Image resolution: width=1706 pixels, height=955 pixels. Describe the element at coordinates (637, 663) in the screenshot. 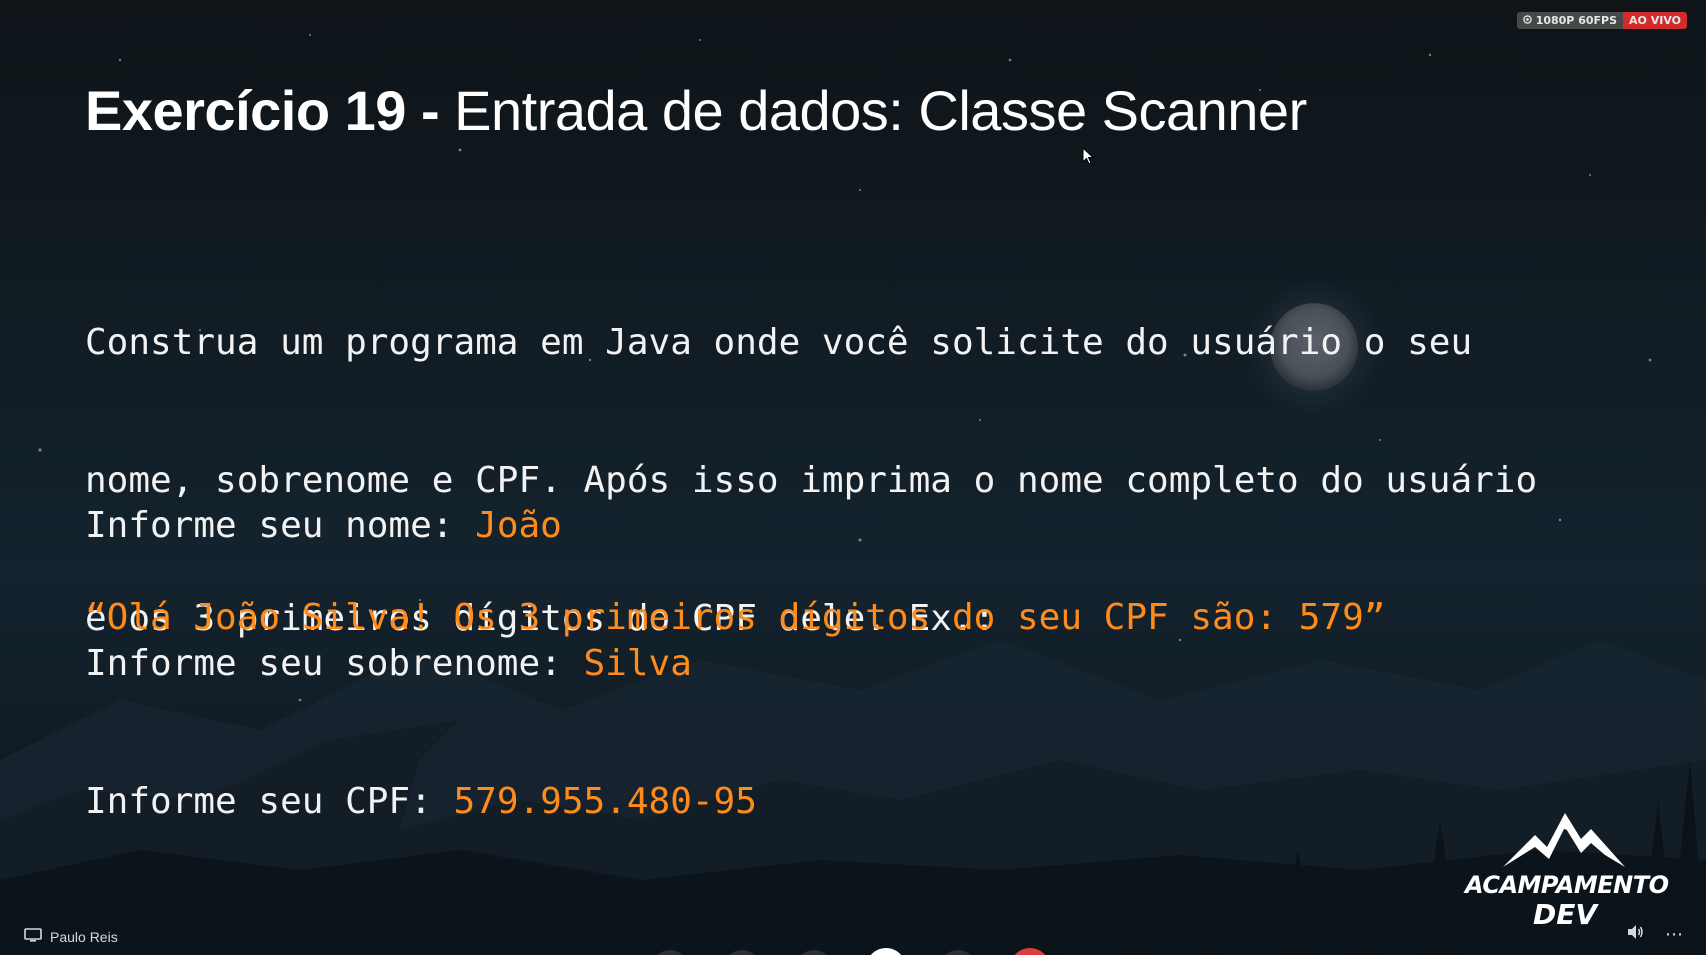

I see `example-value: Silva` at that location.